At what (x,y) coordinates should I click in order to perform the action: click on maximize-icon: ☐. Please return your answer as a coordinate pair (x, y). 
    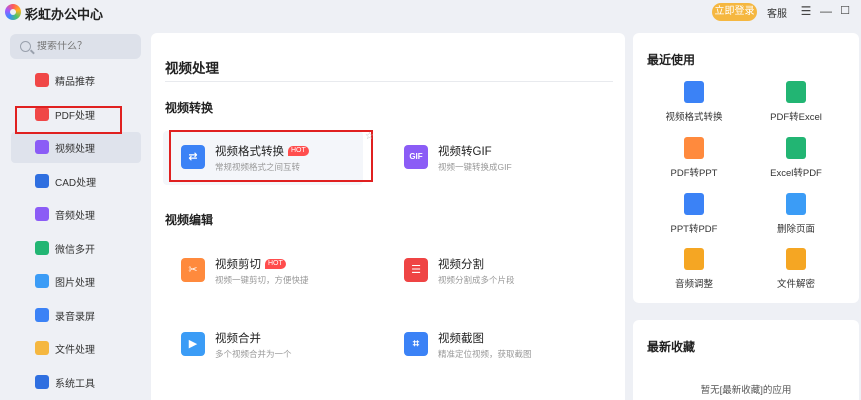
    Looking at the image, I should click on (845, 11).